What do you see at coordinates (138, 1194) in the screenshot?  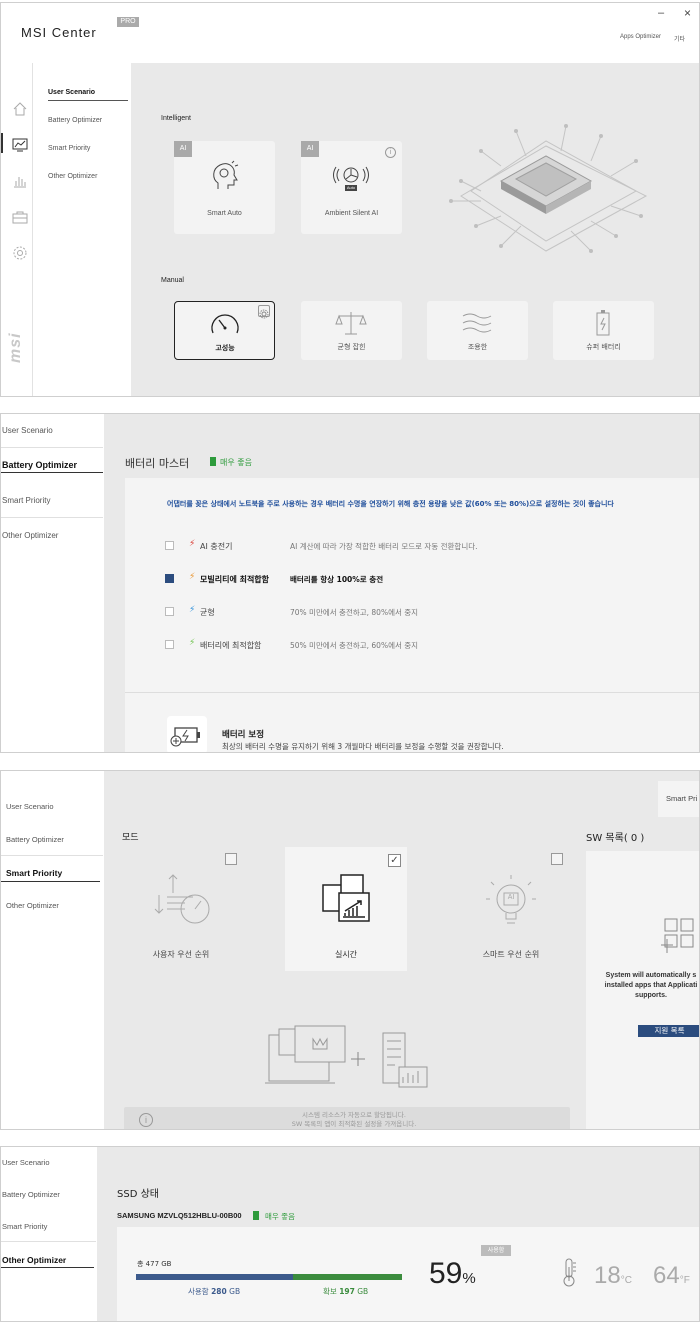 I see `ssd-status-title: SSD 상태` at bounding box center [138, 1194].